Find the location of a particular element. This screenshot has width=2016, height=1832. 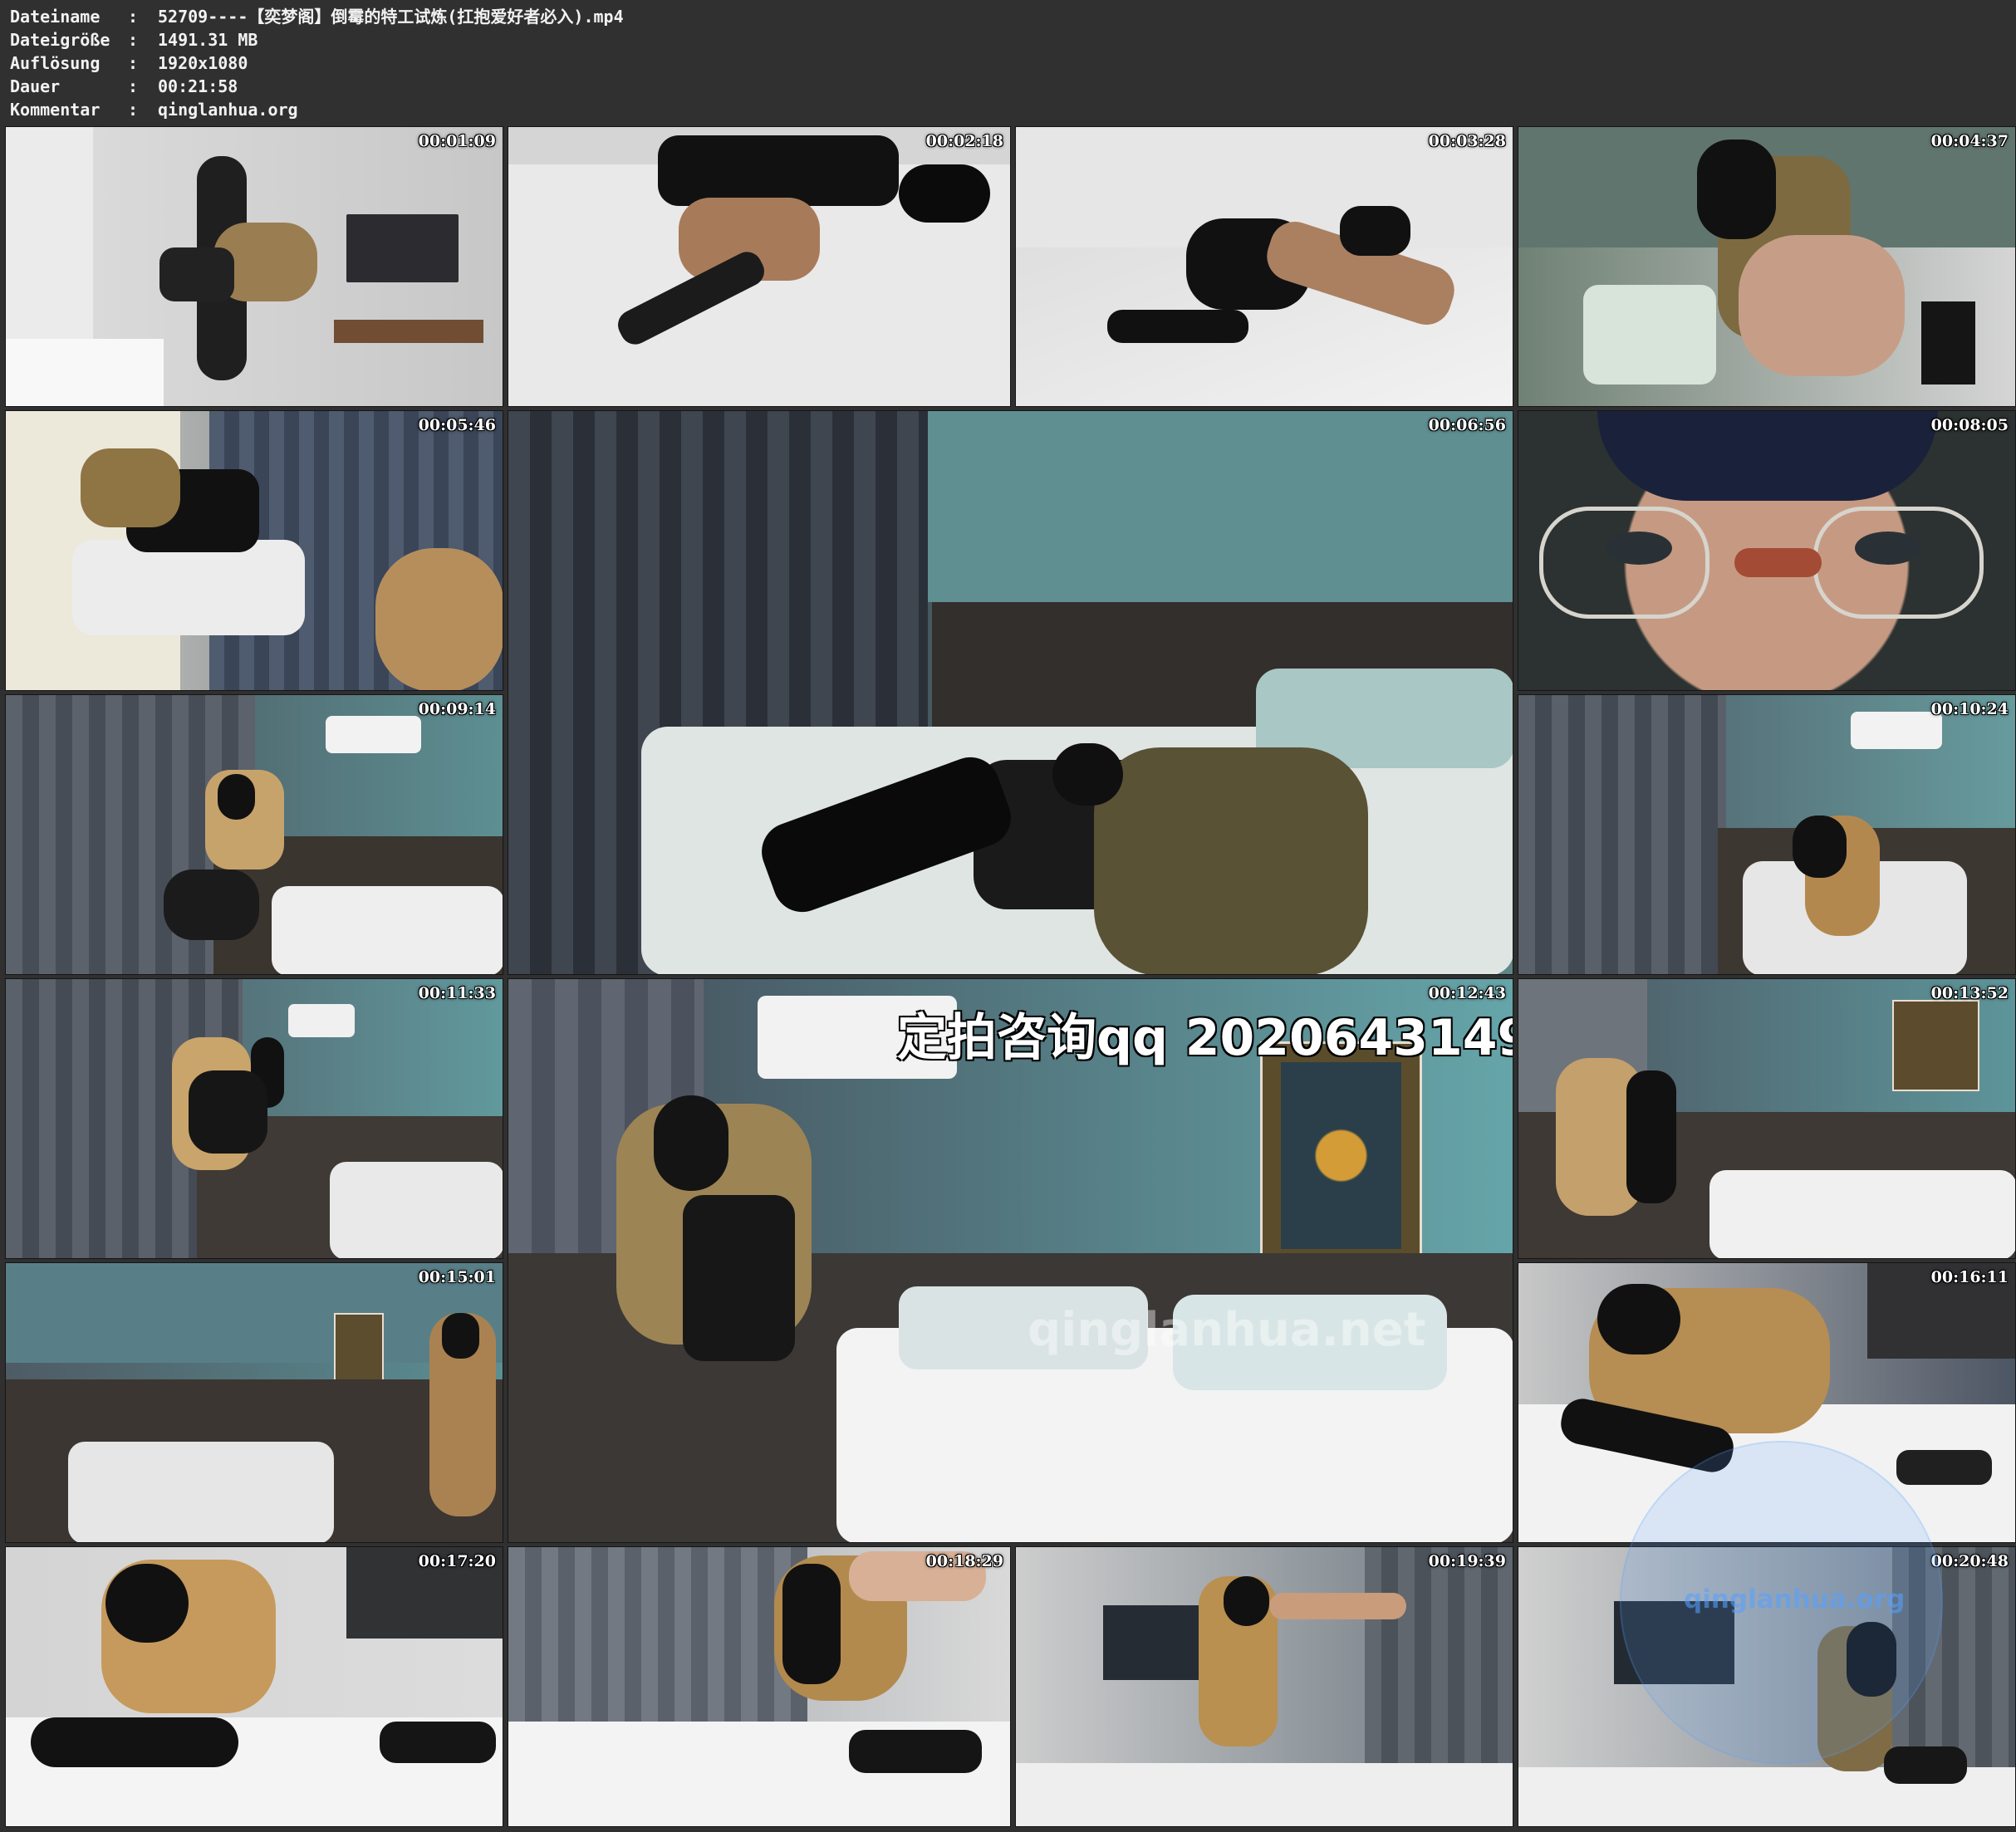

timestamp: 00:06:56 is located at coordinates (1467, 425).